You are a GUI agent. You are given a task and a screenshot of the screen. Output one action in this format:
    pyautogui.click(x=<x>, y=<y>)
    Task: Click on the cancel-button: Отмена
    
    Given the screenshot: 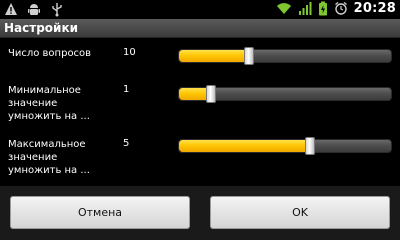 What is the action you would take?
    pyautogui.click(x=100, y=212)
    